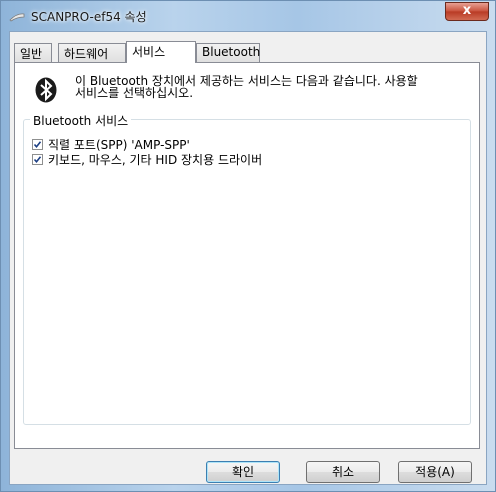  I want to click on ok-button: 확인, so click(243, 472).